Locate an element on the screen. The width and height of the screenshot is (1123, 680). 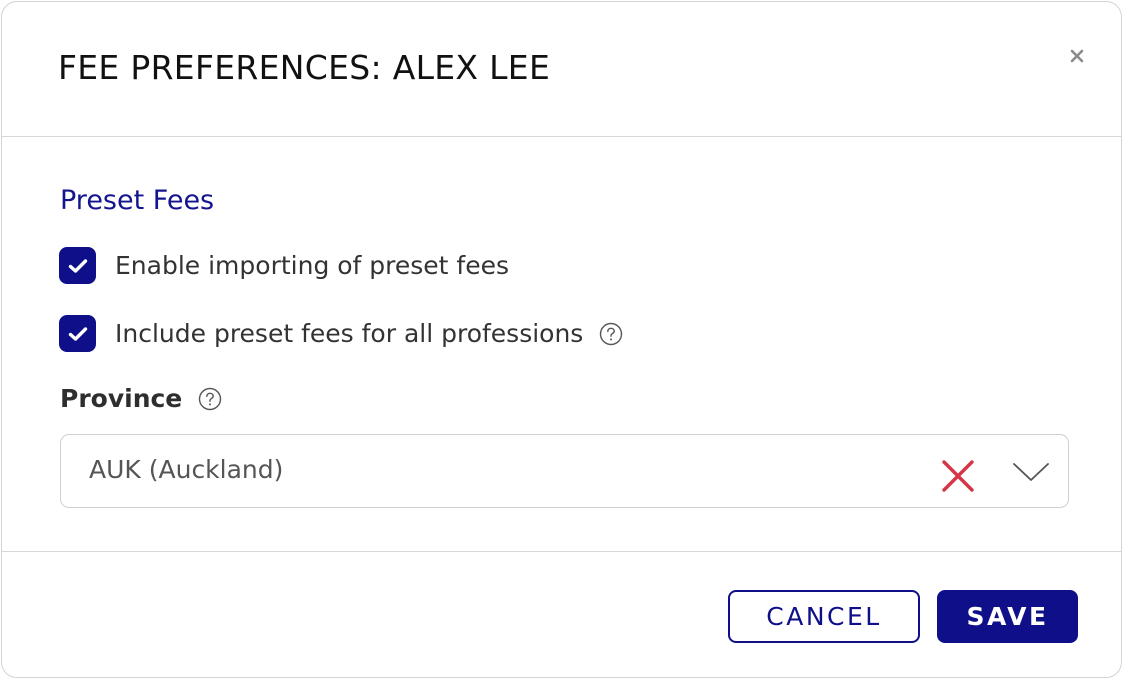
enable-import-label: Enable importing of preset fees is located at coordinates (312, 265).